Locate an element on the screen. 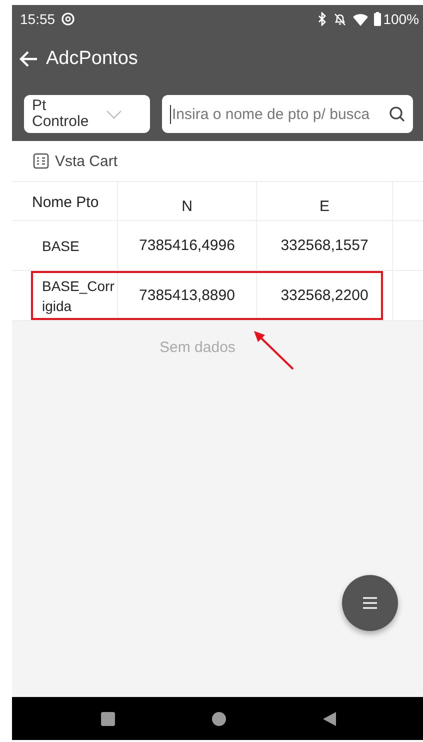  list-view-icon is located at coordinates (41, 161).